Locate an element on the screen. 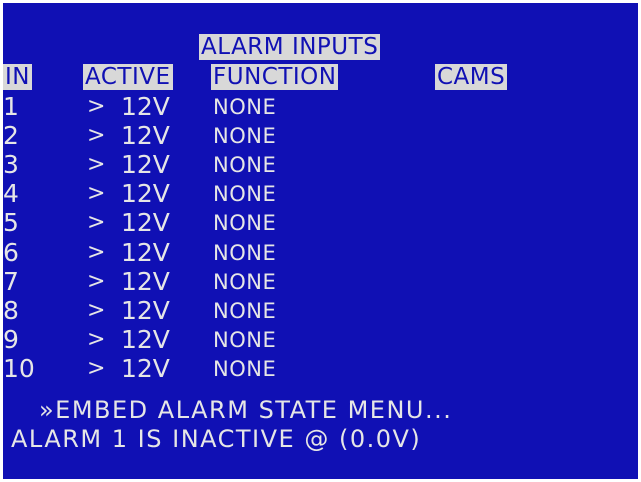 This screenshot has height=482, width=641. alarm-status-line: ALARM 1 IS INACTIVE @ (0.0V) is located at coordinates (216, 439).